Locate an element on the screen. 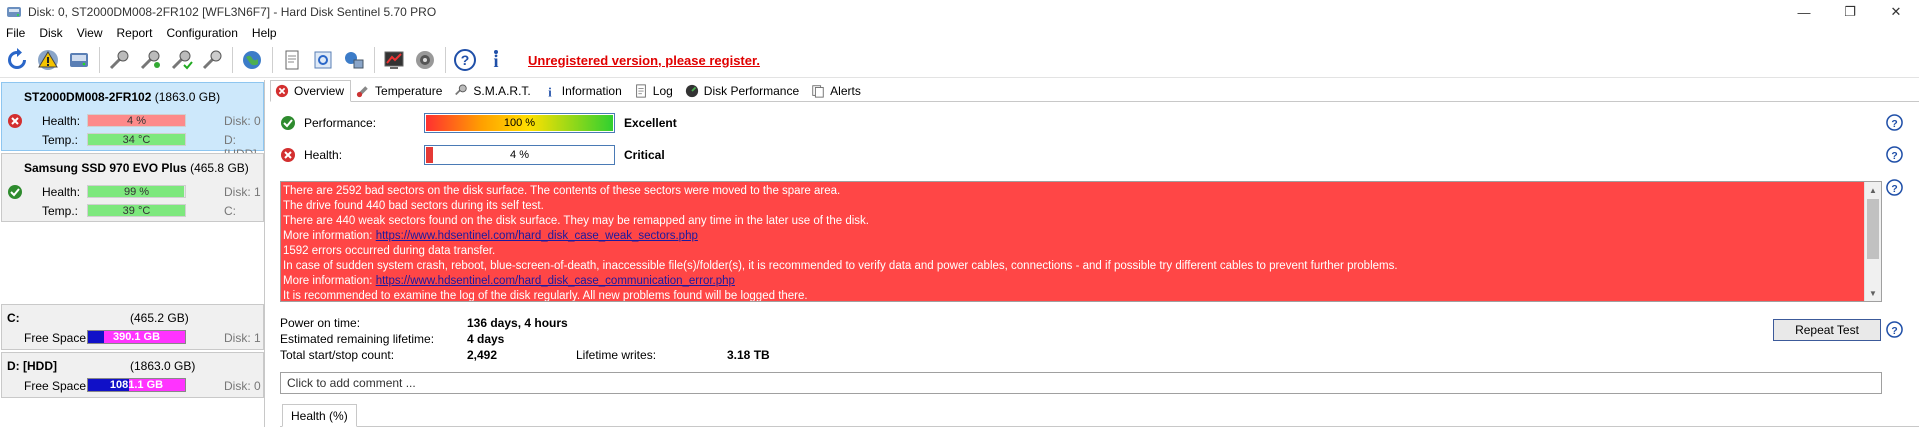 The image size is (1919, 427). drive-disk-number: Disk: 0 is located at coordinates (242, 386).